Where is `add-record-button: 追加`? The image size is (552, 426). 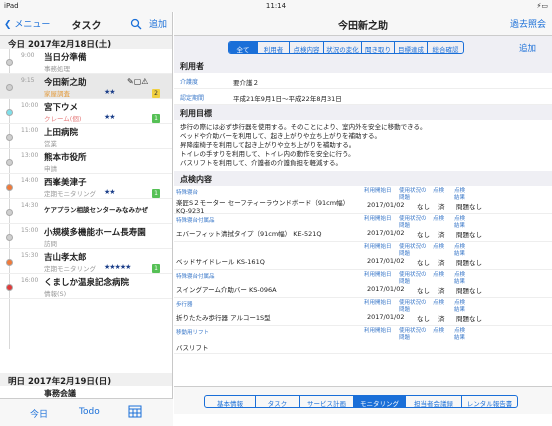
add-record-button: 追加 is located at coordinates (527, 48).